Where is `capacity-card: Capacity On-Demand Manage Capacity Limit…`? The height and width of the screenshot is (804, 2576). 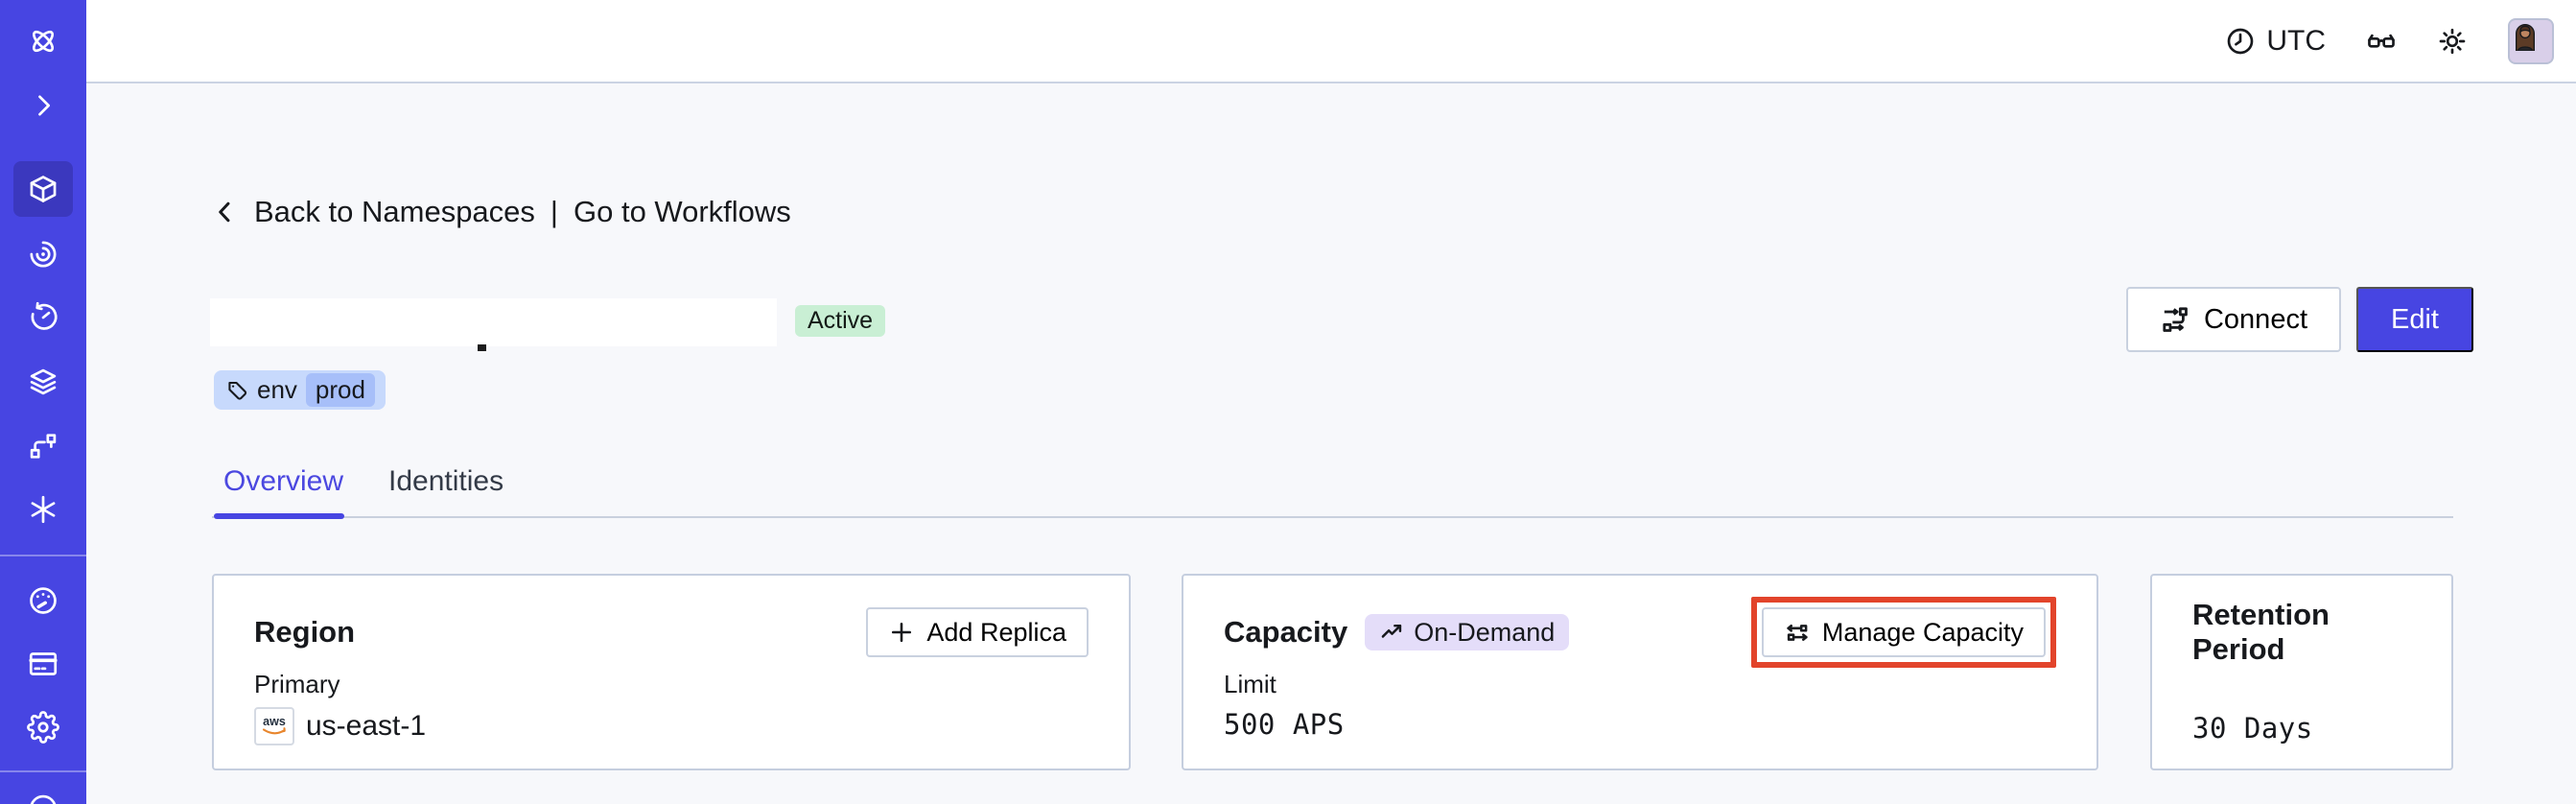 capacity-card: Capacity On-Demand Manage Capacity Limit… is located at coordinates (1640, 672).